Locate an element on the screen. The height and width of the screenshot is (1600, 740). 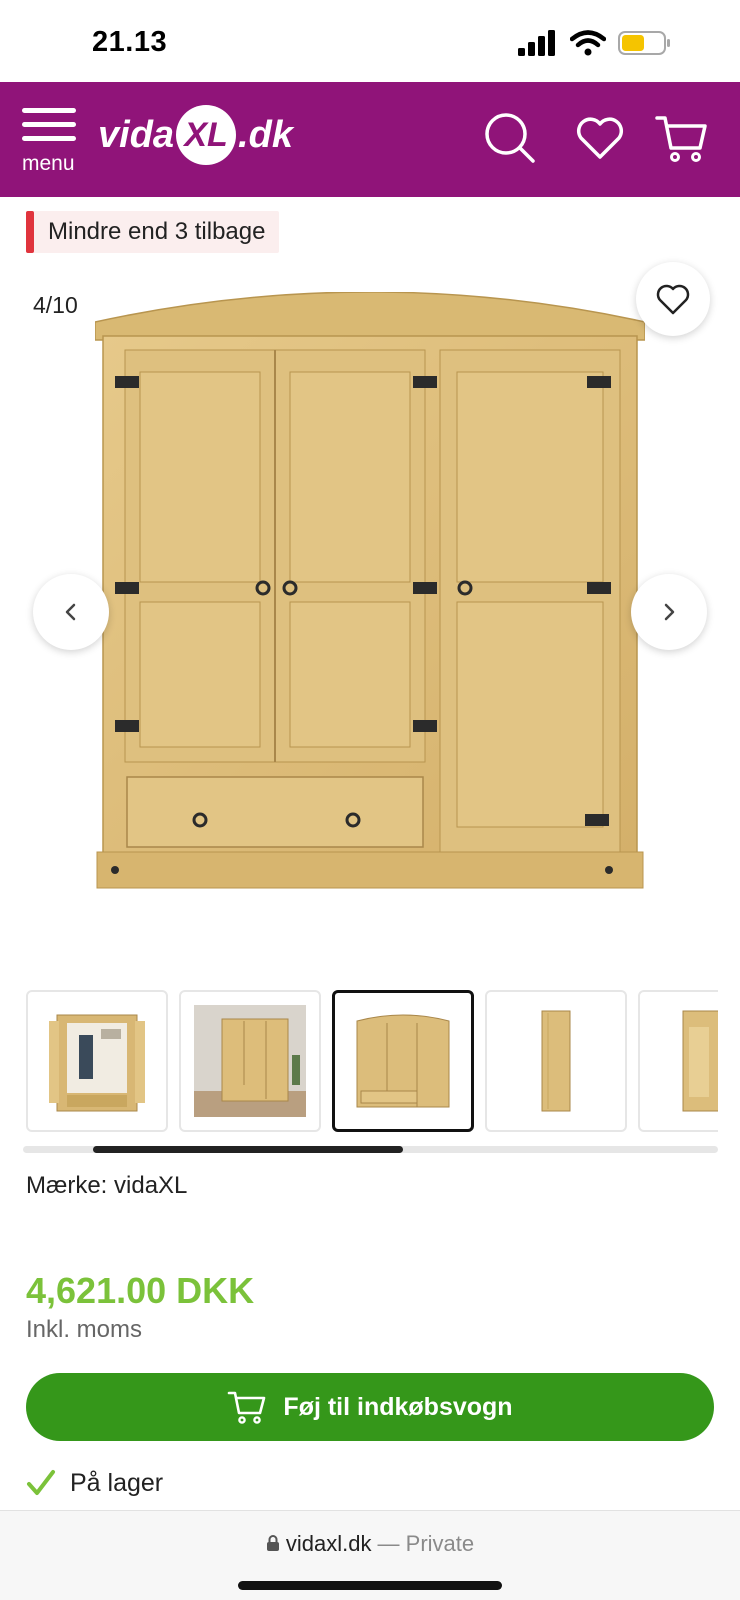
chevron-right-icon is located at coordinates (669, 612).